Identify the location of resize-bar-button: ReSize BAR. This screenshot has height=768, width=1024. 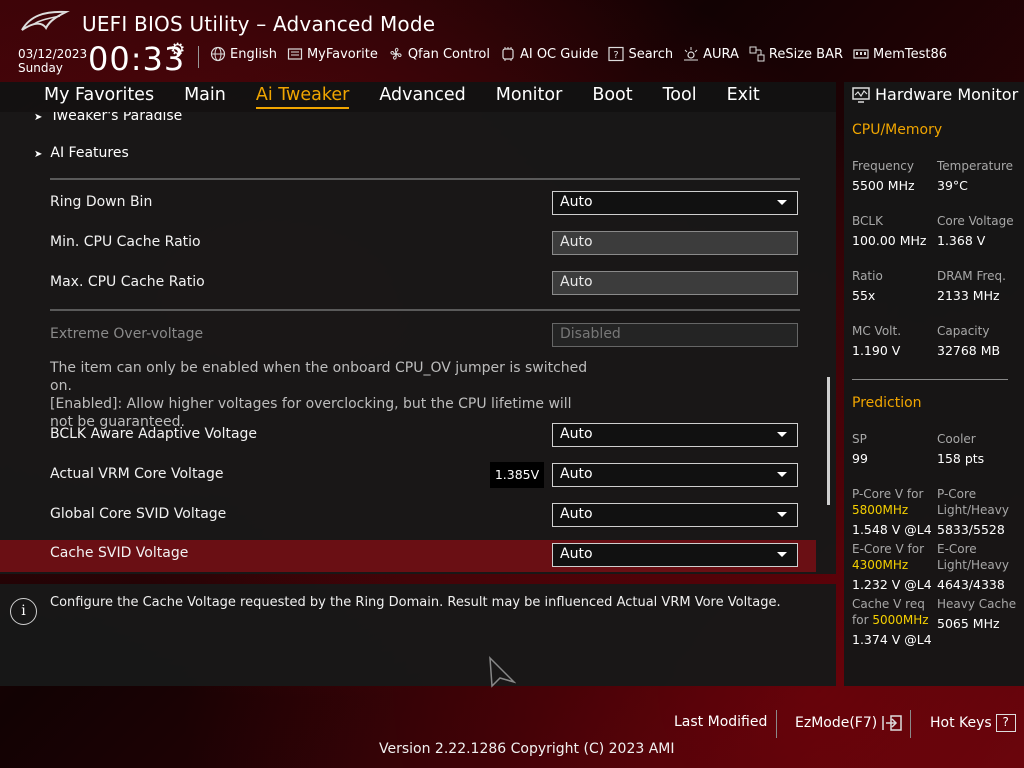
(796, 54).